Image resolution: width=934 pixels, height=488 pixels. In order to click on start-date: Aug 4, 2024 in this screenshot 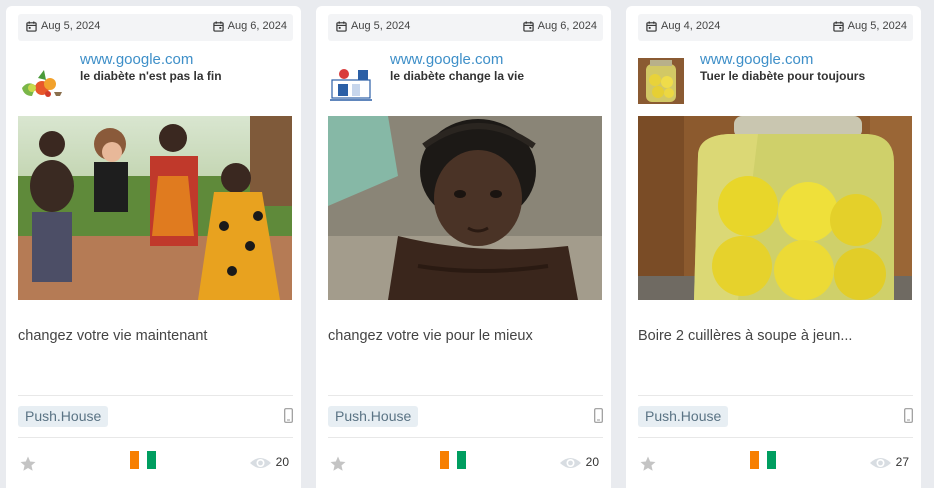, I will do `click(683, 26)`.